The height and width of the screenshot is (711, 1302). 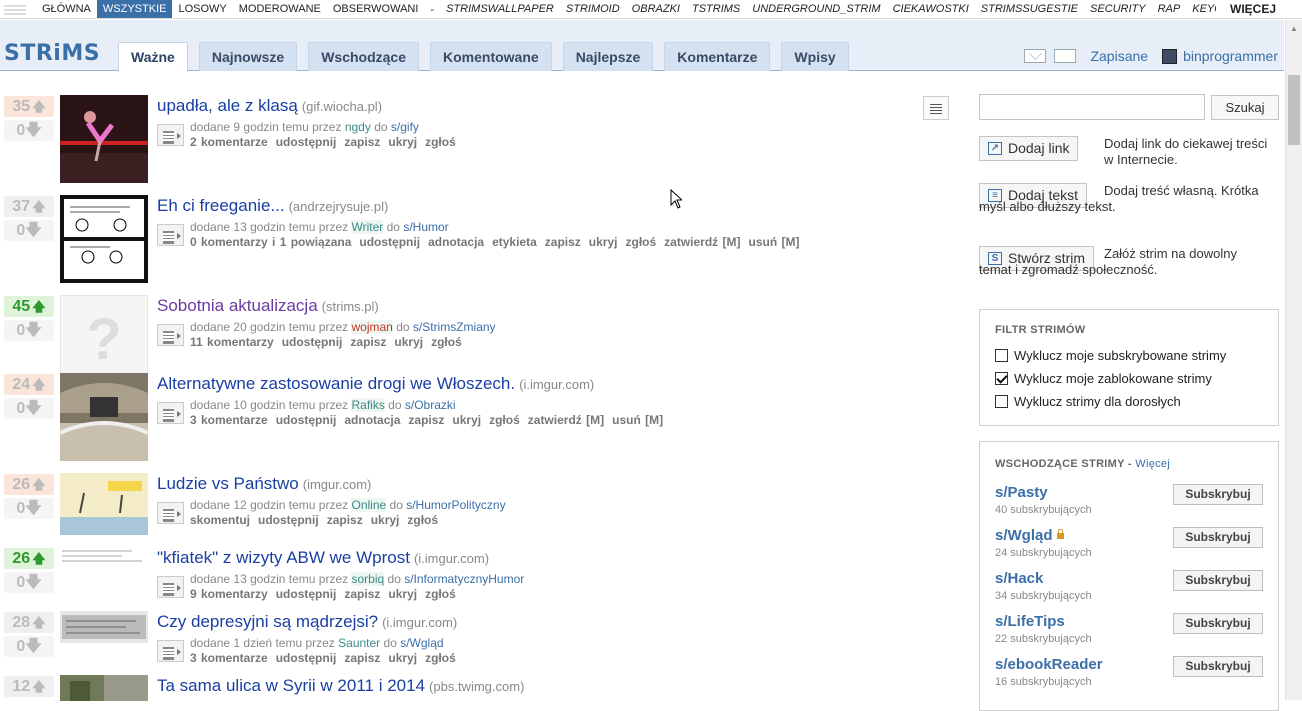 What do you see at coordinates (1021, 492) in the screenshot?
I see `strim-name-link: s/Pasty` at bounding box center [1021, 492].